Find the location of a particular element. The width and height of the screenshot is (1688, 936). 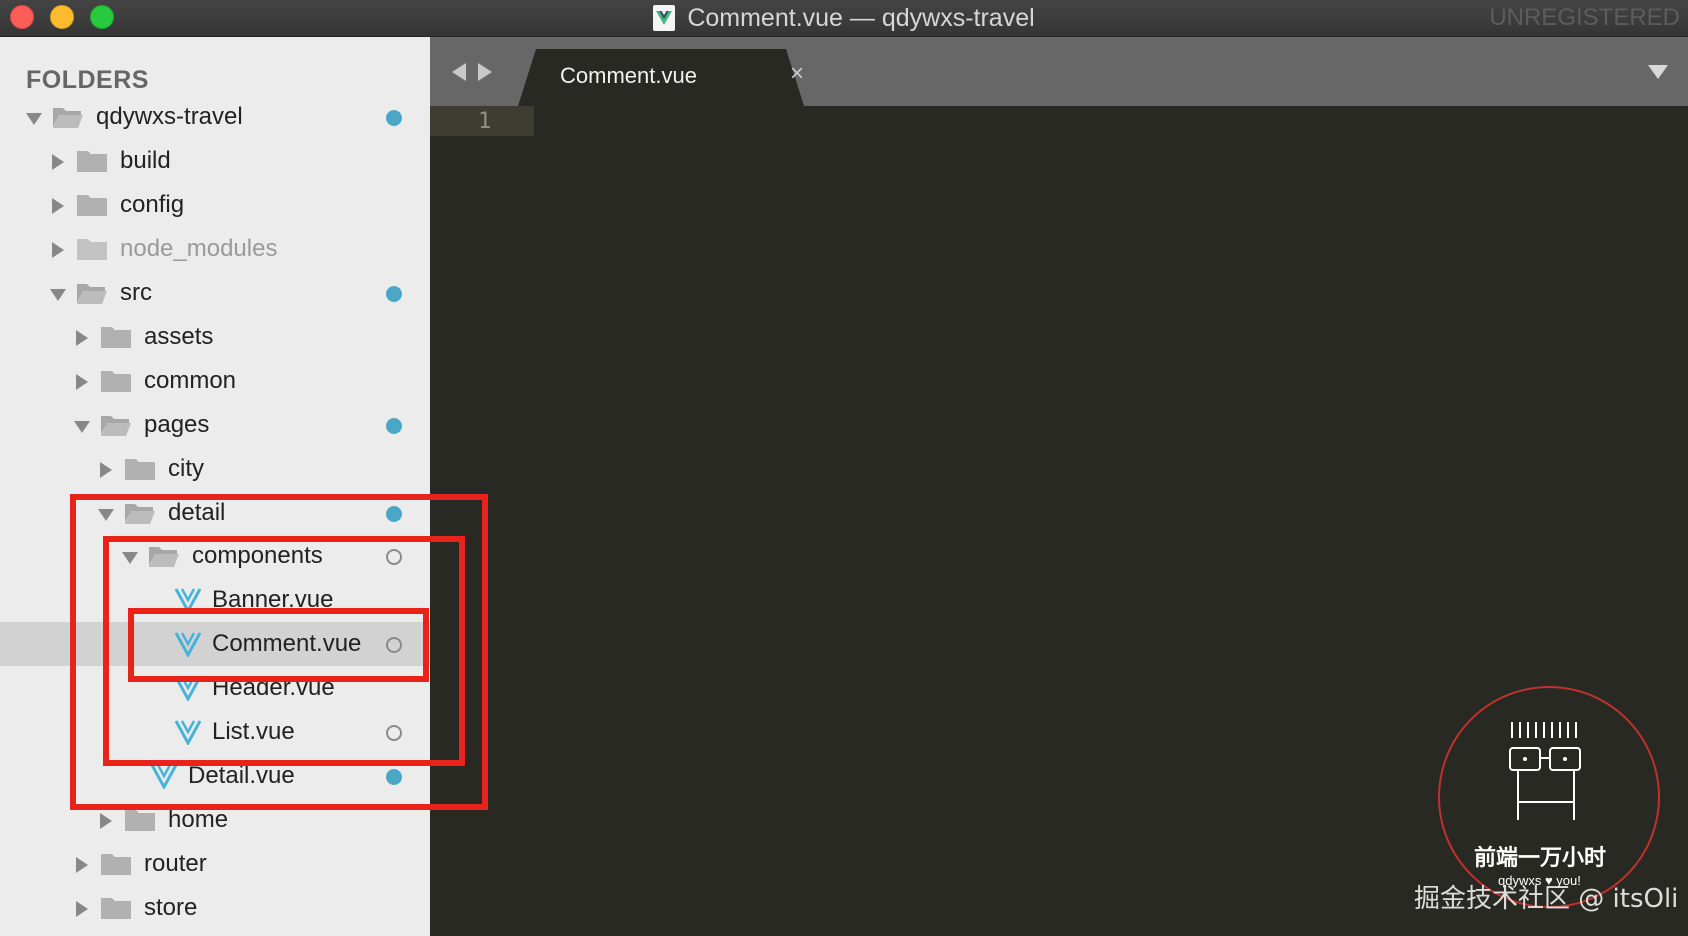

tab-comment-vue: Comment.vue is located at coordinates (661, 77).